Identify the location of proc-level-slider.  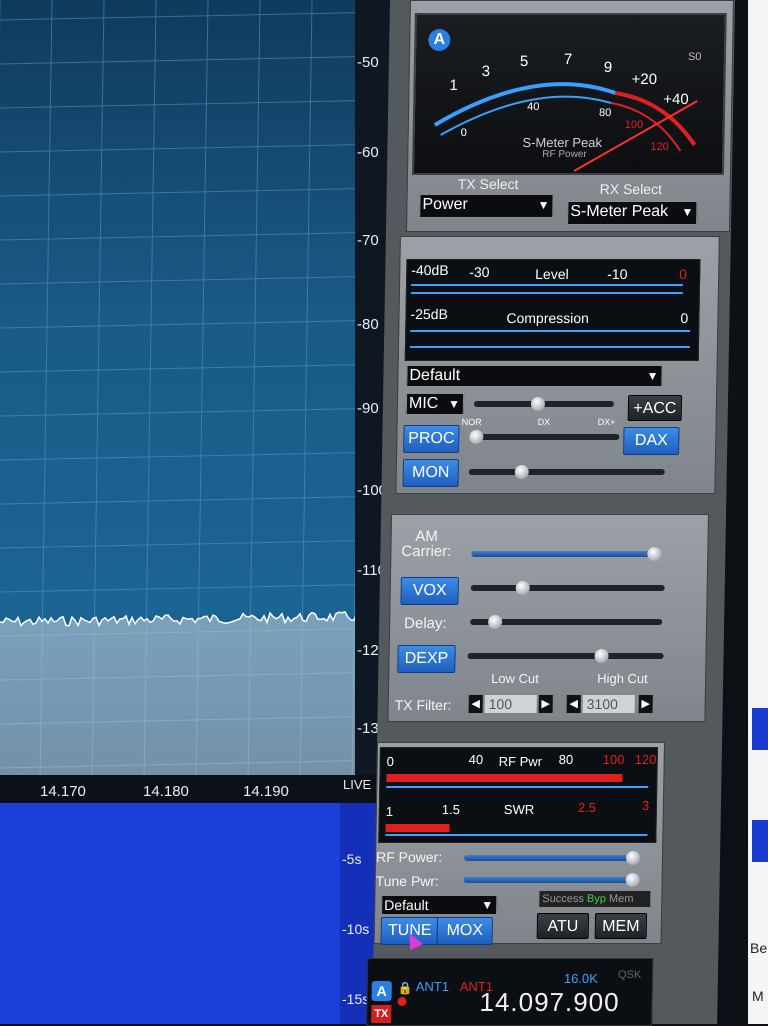
(544, 437).